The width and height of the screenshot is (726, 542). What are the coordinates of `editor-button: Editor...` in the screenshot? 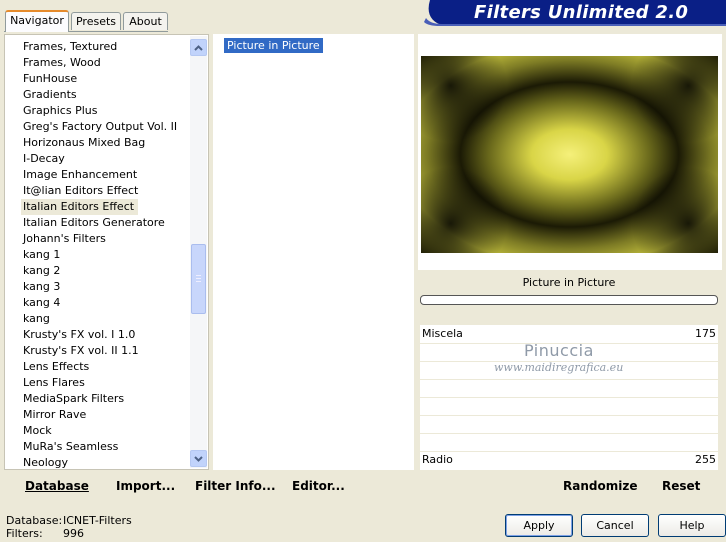 It's located at (318, 486).